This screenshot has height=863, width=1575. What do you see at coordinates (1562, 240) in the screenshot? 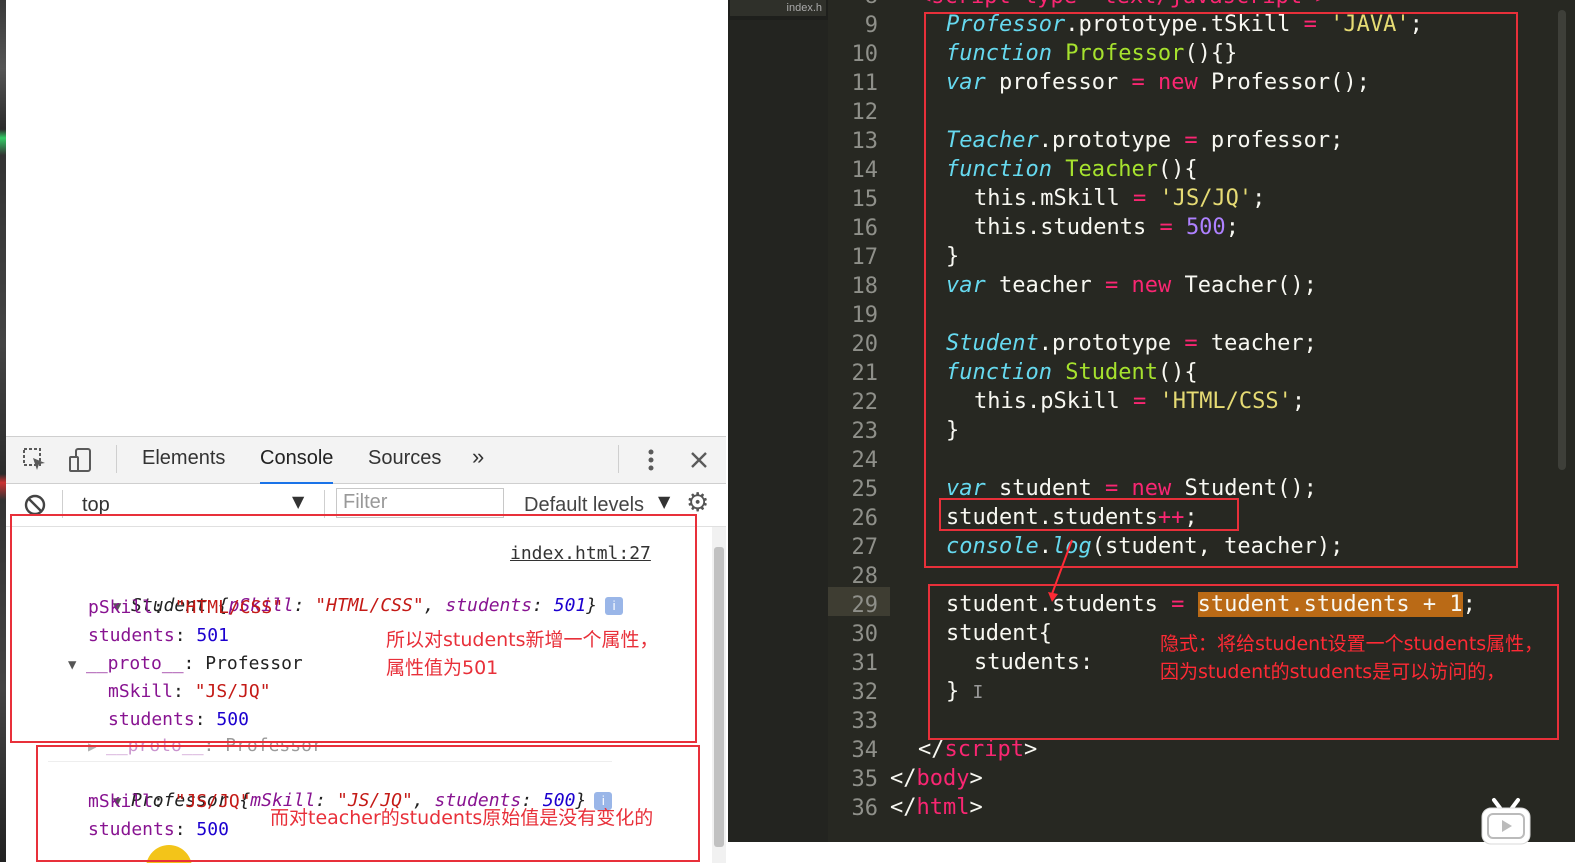
I see `editor-scrollbar` at bounding box center [1562, 240].